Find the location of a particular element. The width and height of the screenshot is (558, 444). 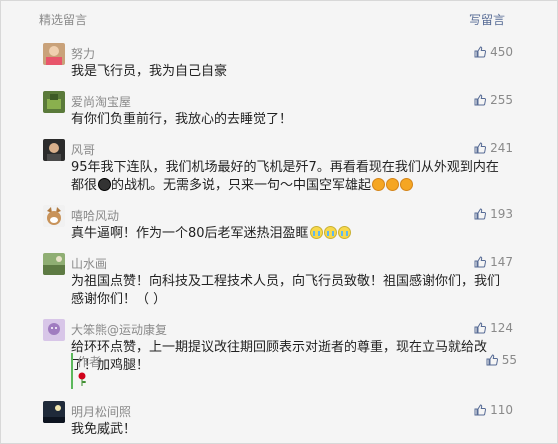

like-button: 193 is located at coordinates (493, 214).